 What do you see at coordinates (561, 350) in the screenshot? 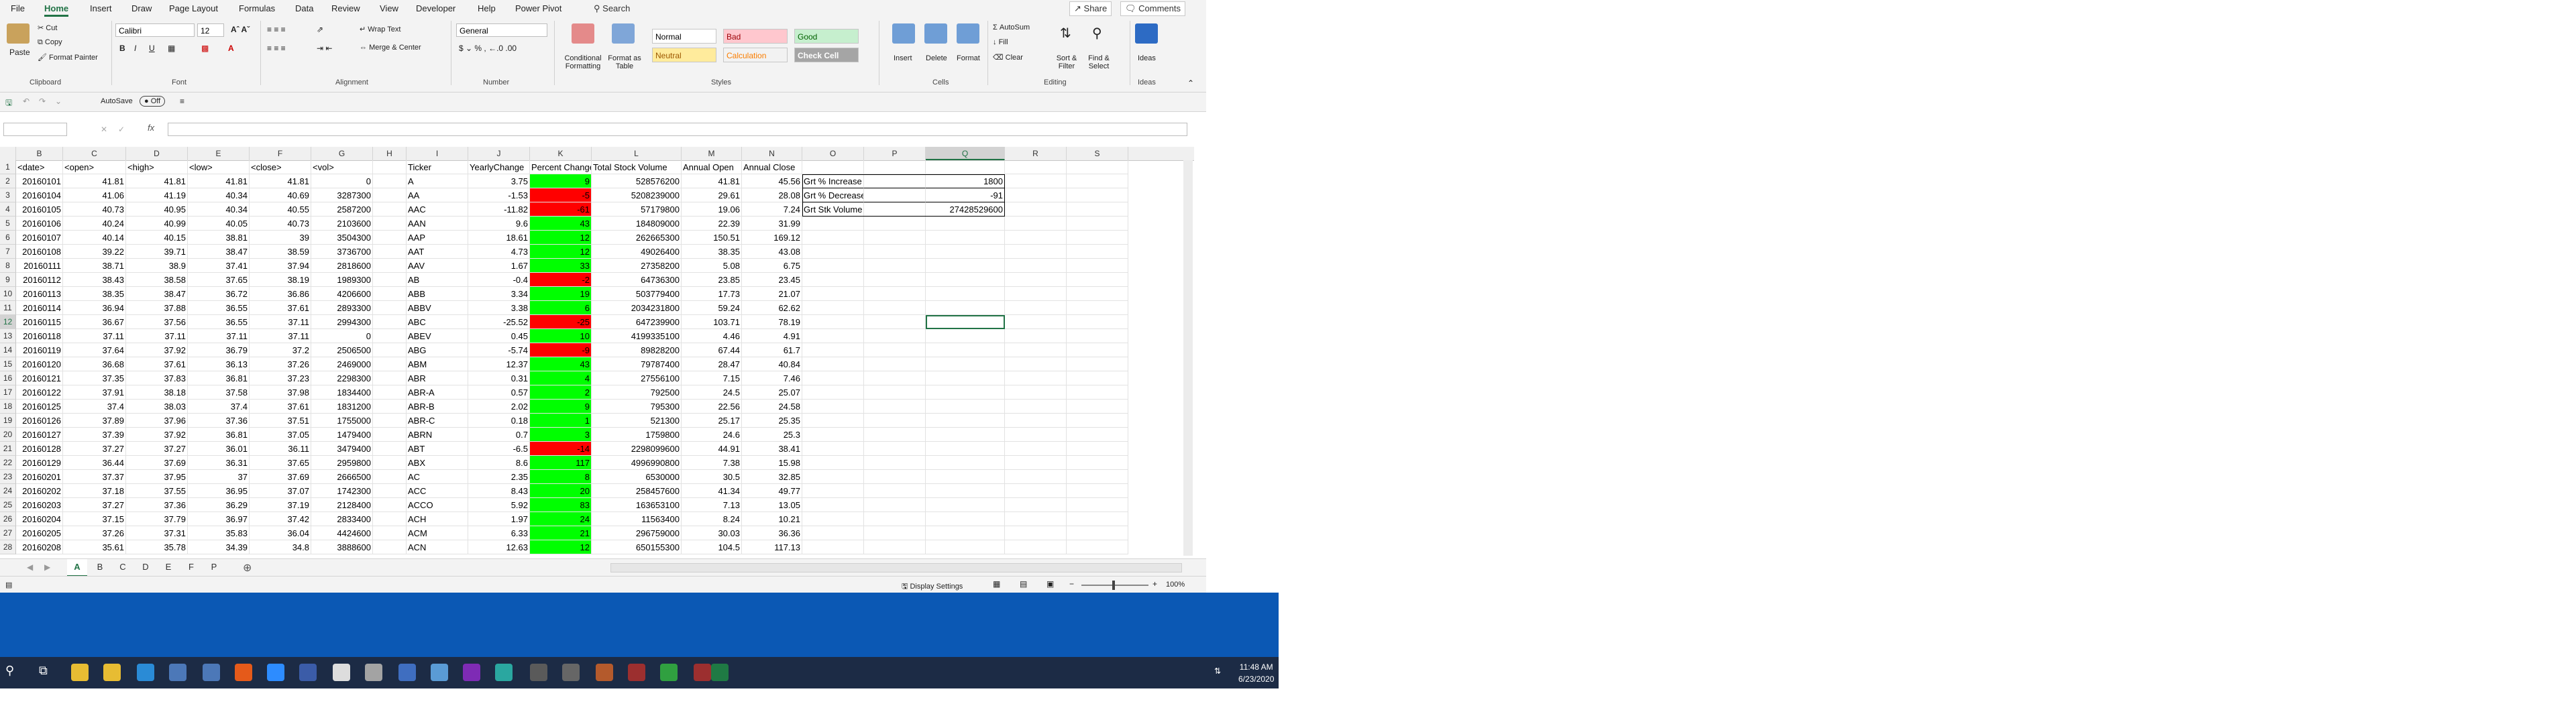
I see `table-cell: -9` at bounding box center [561, 350].